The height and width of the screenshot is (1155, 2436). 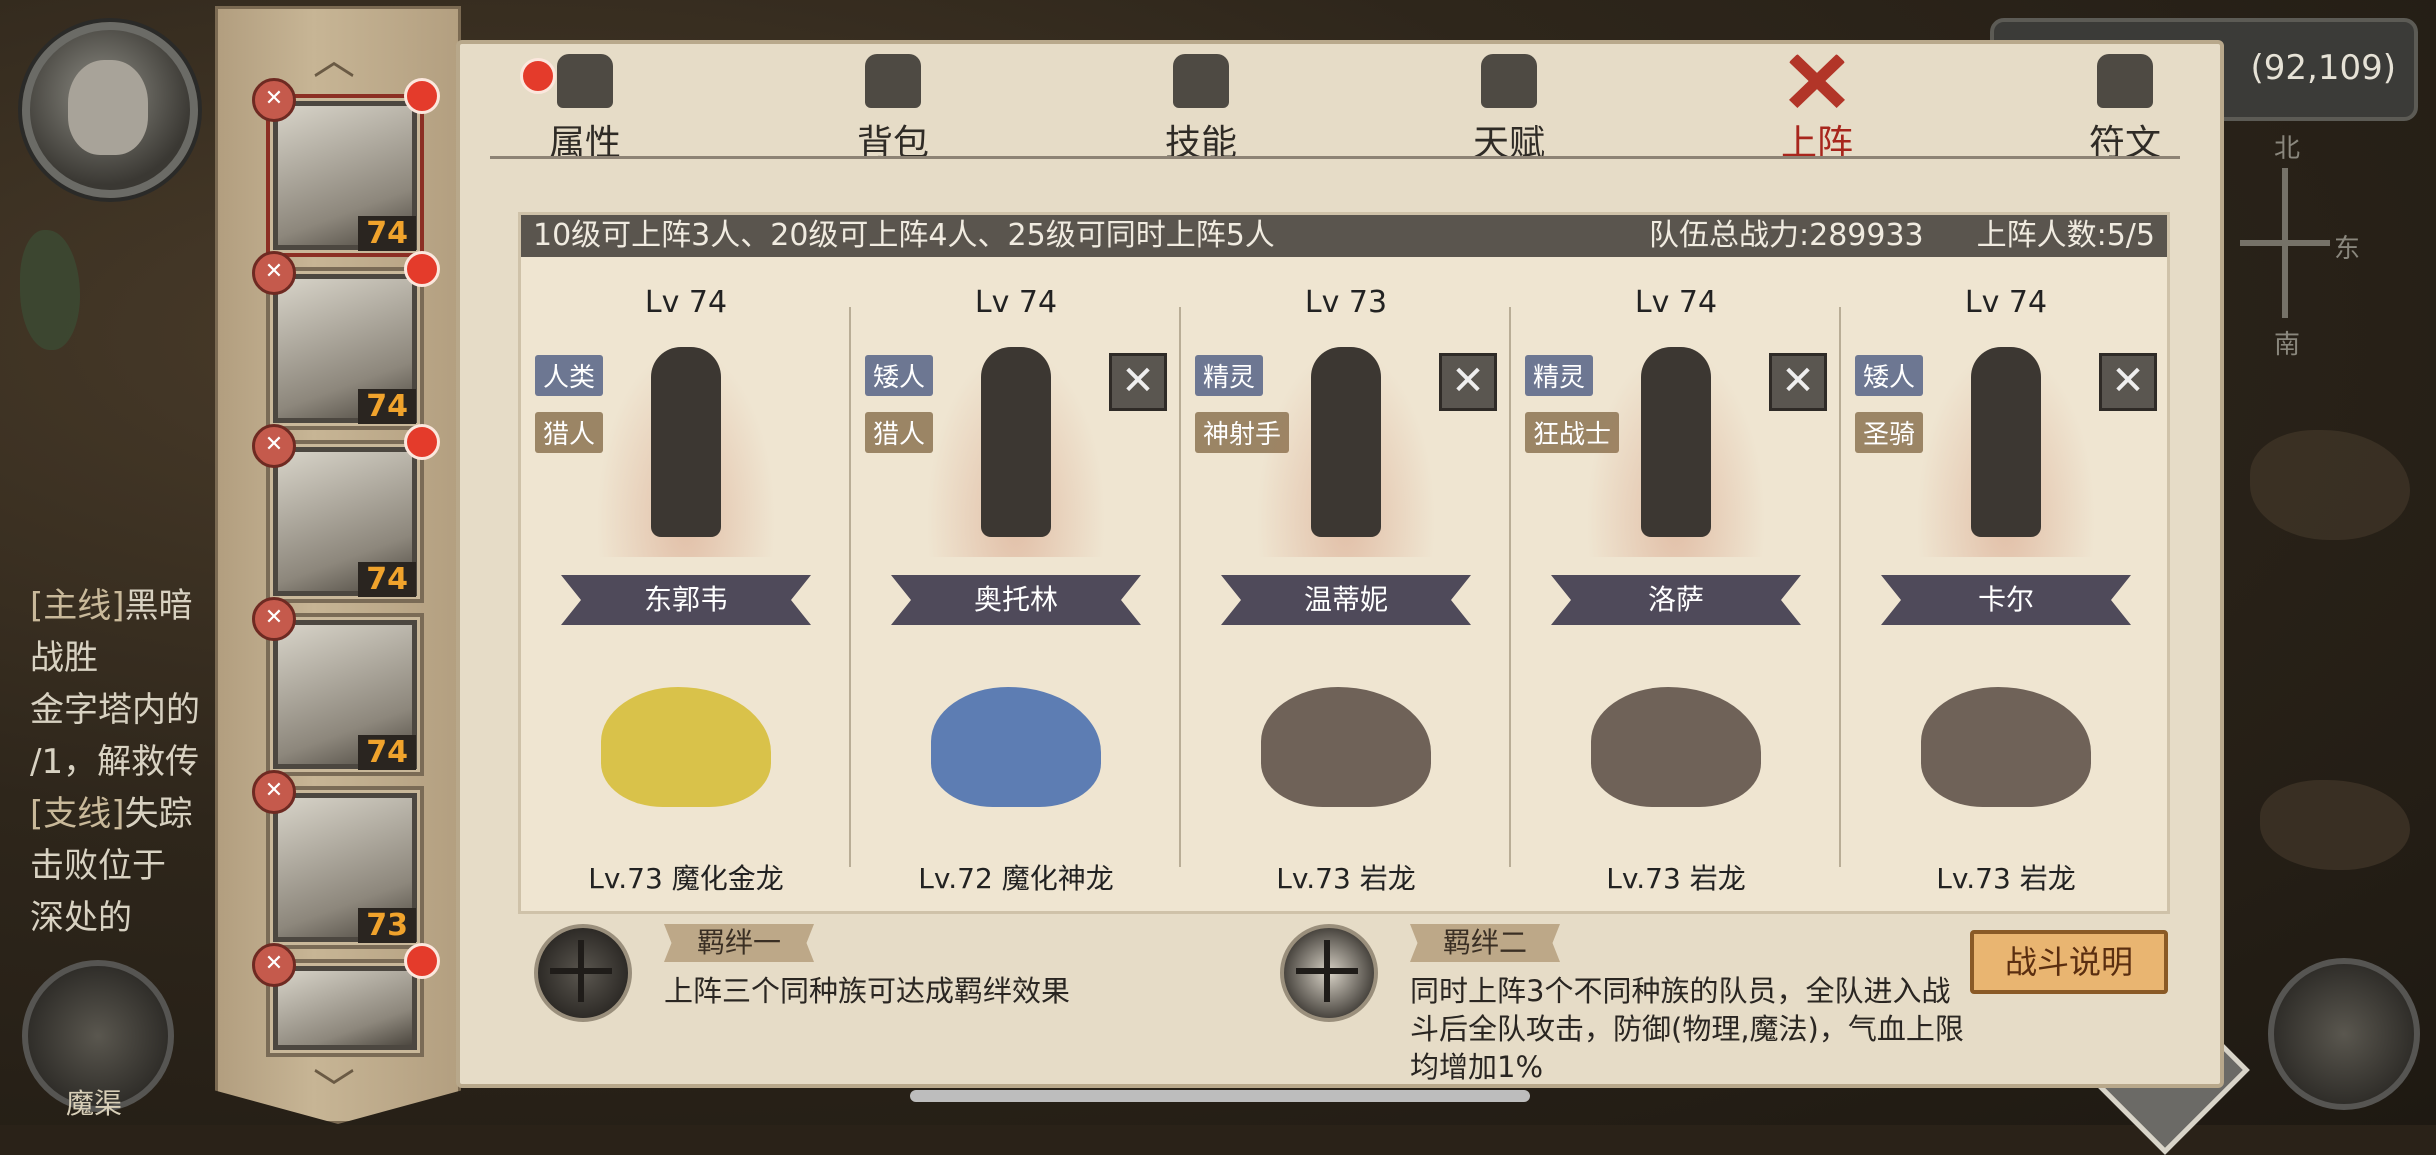 What do you see at coordinates (334, 1090) in the screenshot?
I see `scroll-down-icon: ﹀` at bounding box center [334, 1090].